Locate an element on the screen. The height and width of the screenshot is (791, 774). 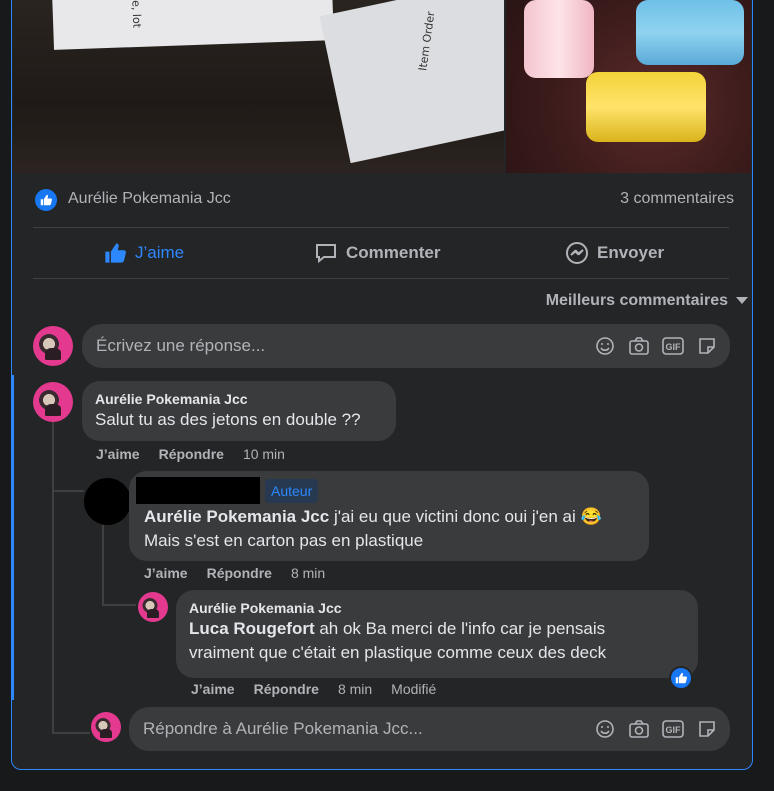
like-button: J’aime is located at coordinates (143, 253).